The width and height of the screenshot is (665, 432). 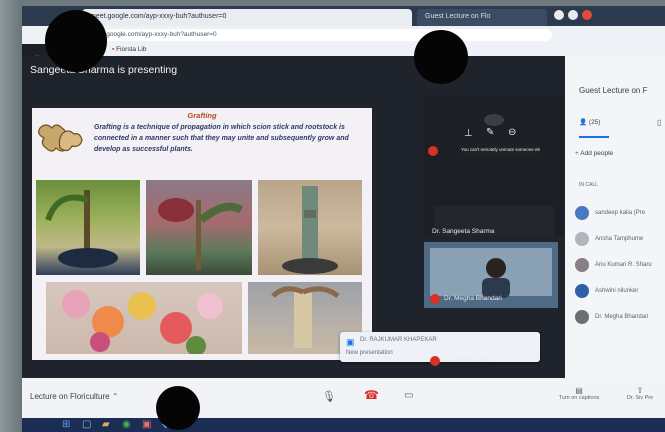 What do you see at coordinates (468, 133) in the screenshot?
I see `pin-icon: ⊥` at bounding box center [468, 133].